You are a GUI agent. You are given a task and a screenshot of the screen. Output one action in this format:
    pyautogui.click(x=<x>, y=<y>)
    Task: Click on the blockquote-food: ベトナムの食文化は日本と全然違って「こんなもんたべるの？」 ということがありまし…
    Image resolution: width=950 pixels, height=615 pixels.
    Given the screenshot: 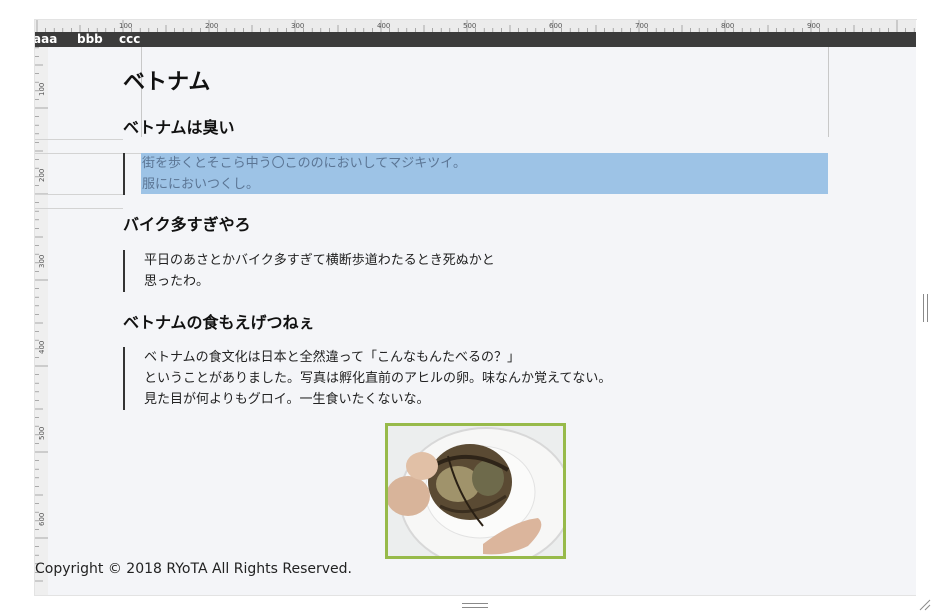 What is the action you would take?
    pyautogui.click(x=367, y=378)
    